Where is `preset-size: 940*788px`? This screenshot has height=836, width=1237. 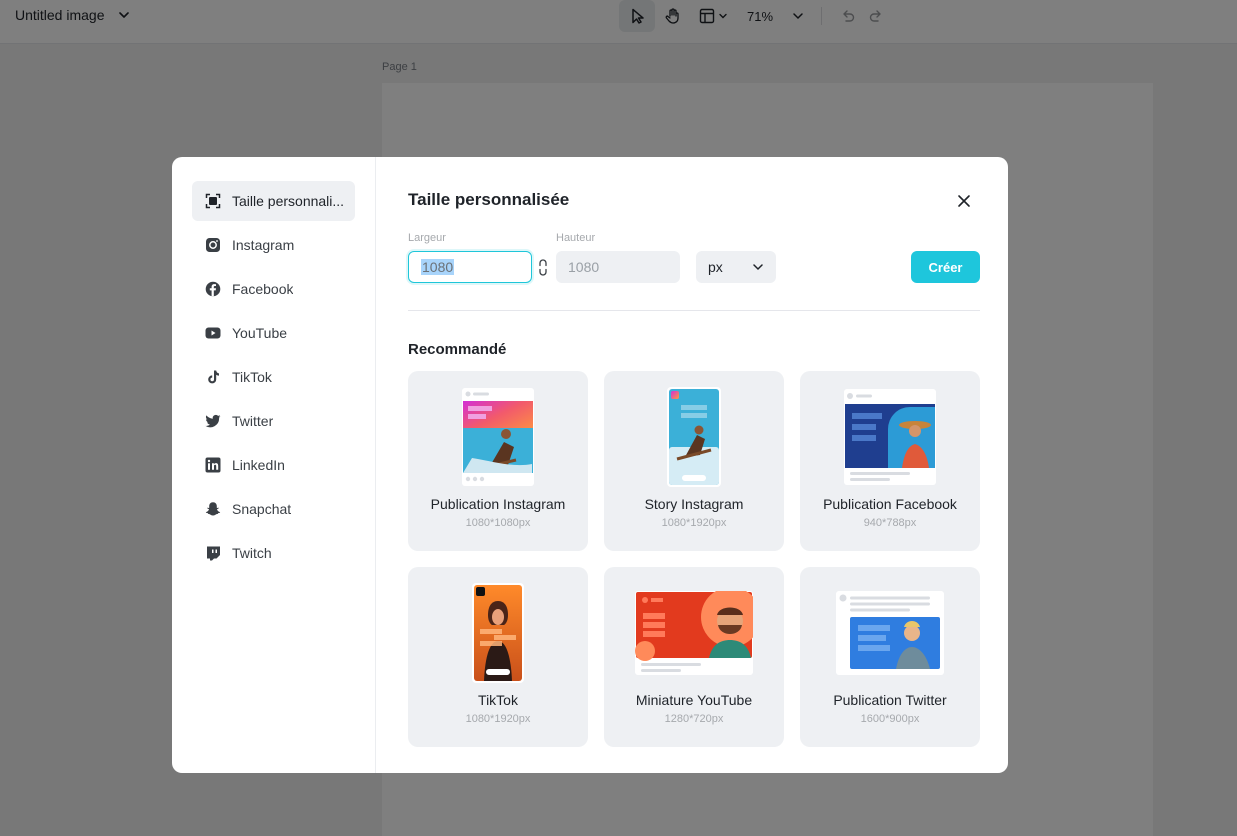 preset-size: 940*788px is located at coordinates (890, 523).